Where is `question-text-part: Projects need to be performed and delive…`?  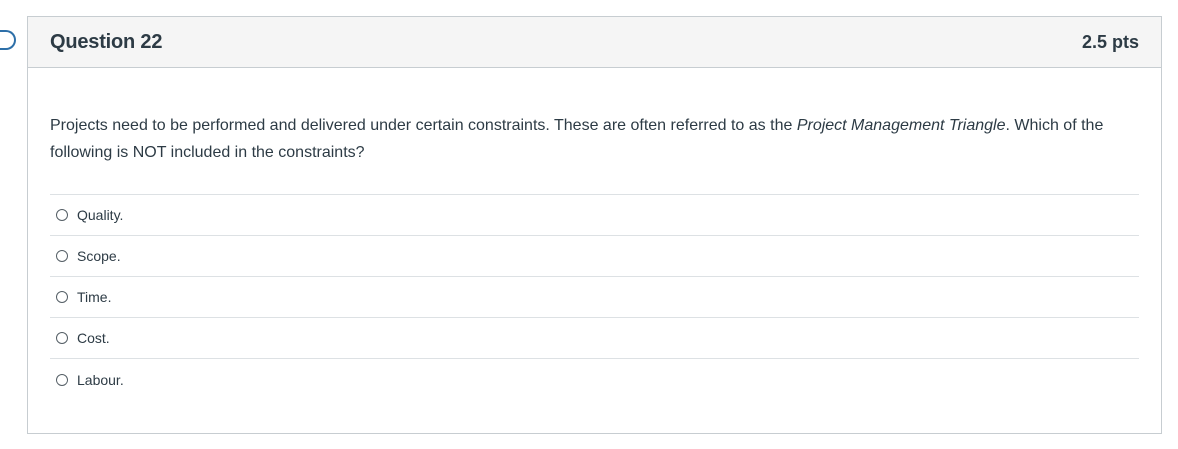
question-text-part: Projects need to be performed and delive… is located at coordinates (423, 125).